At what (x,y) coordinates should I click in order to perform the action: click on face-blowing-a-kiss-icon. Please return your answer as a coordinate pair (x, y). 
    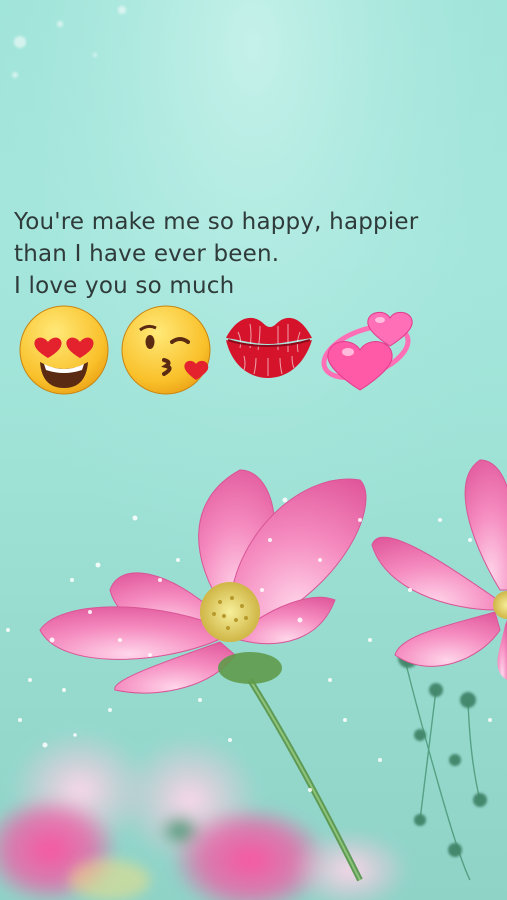
    Looking at the image, I should click on (166, 350).